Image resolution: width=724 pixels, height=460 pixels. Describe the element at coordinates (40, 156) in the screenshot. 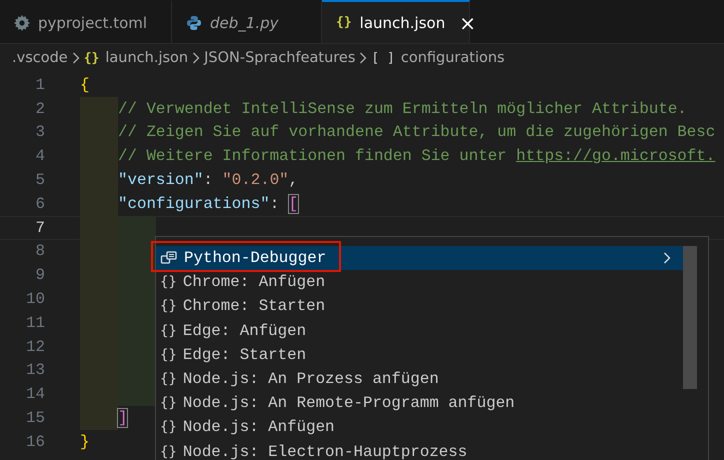

I see `line-number: 4` at that location.